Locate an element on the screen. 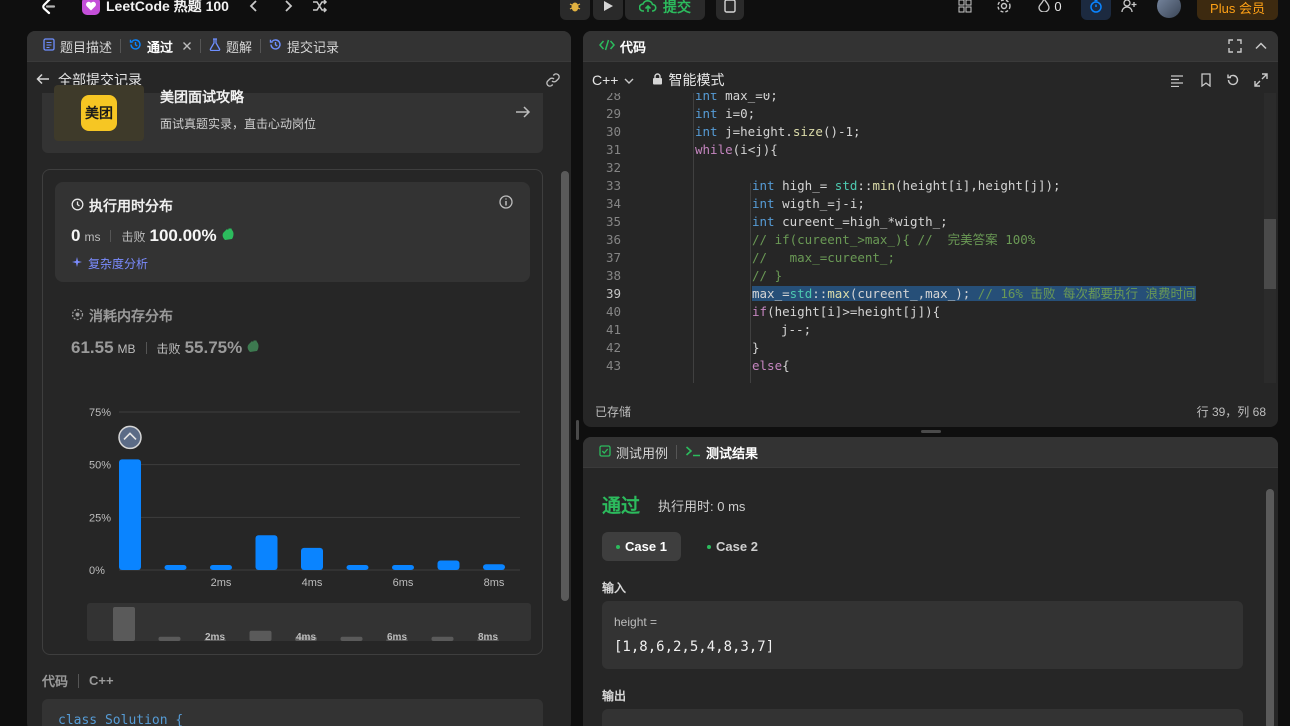 Image resolution: width=1290 pixels, height=726 pixels. tab-test-result: 测试结果 is located at coordinates (721, 452).